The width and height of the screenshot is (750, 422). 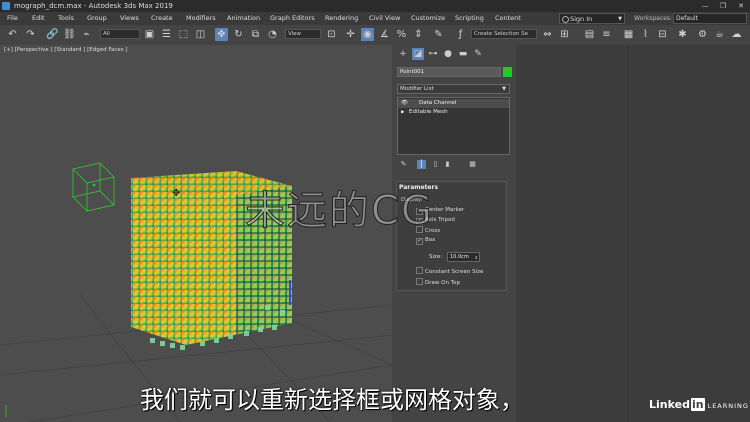 I want to click on maximize-button: ❐, so click(x=723, y=6).